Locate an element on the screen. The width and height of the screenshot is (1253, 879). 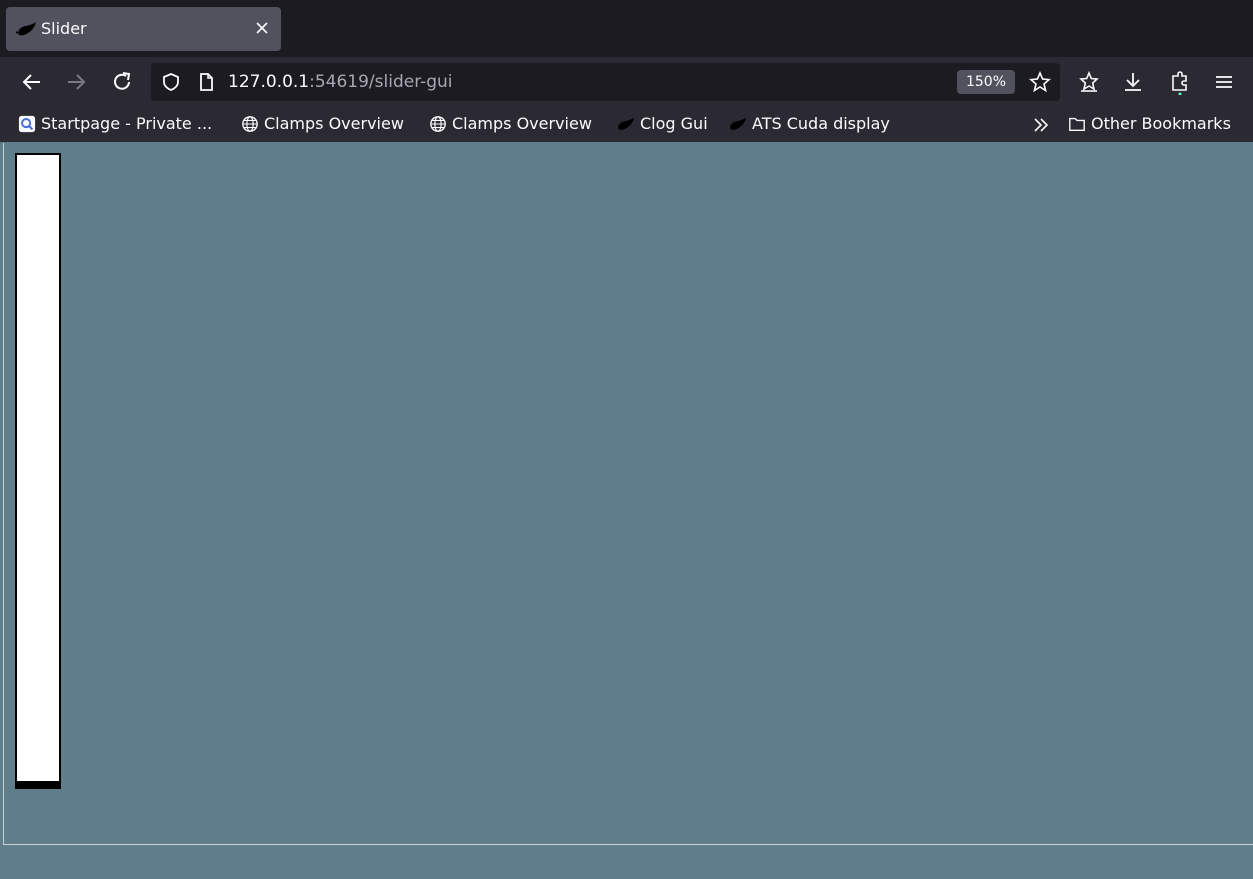
arrow-left-icon is located at coordinates (32, 82).